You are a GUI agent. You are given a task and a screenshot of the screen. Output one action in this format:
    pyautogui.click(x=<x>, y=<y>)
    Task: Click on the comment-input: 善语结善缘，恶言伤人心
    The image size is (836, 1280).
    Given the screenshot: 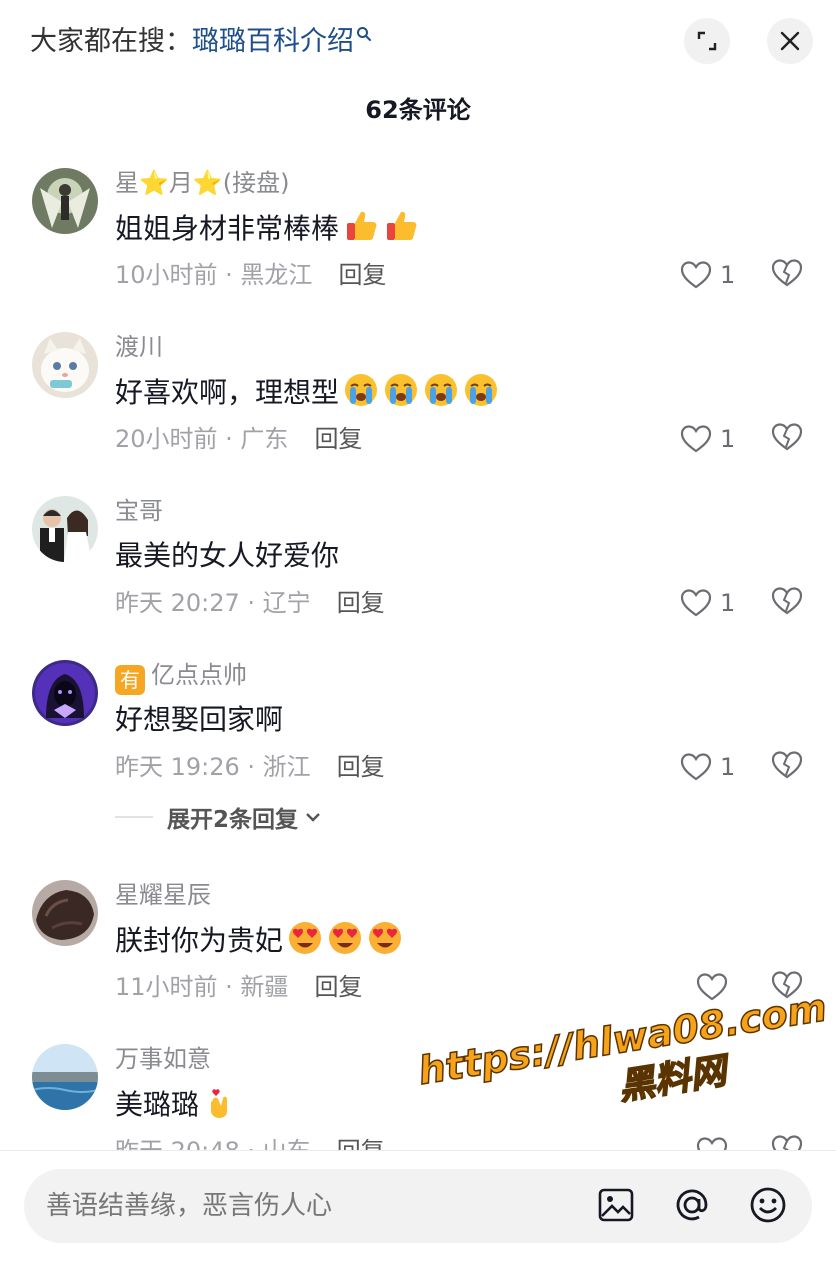 What is the action you would take?
    pyautogui.click(x=418, y=1206)
    